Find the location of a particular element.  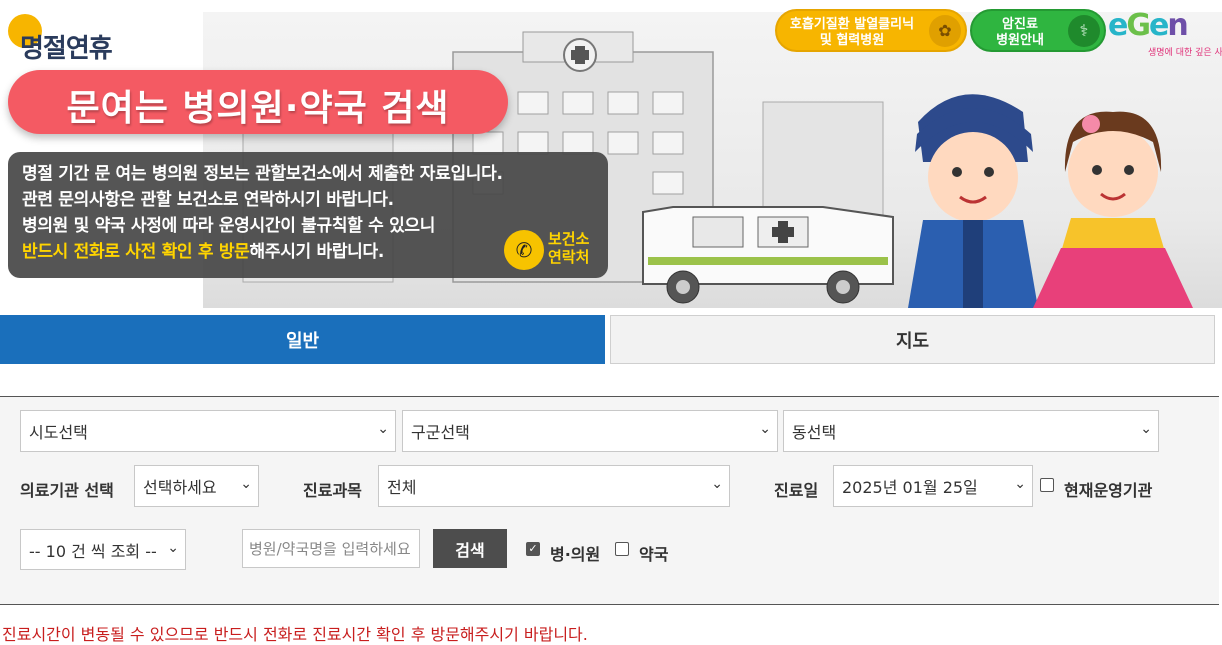

tab-general: 일반 is located at coordinates (302, 339).